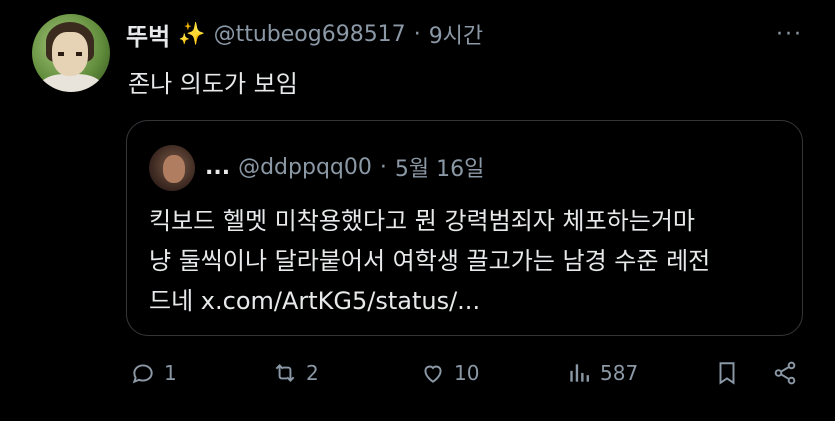 This screenshot has width=835, height=421. I want to click on share-button, so click(785, 375).